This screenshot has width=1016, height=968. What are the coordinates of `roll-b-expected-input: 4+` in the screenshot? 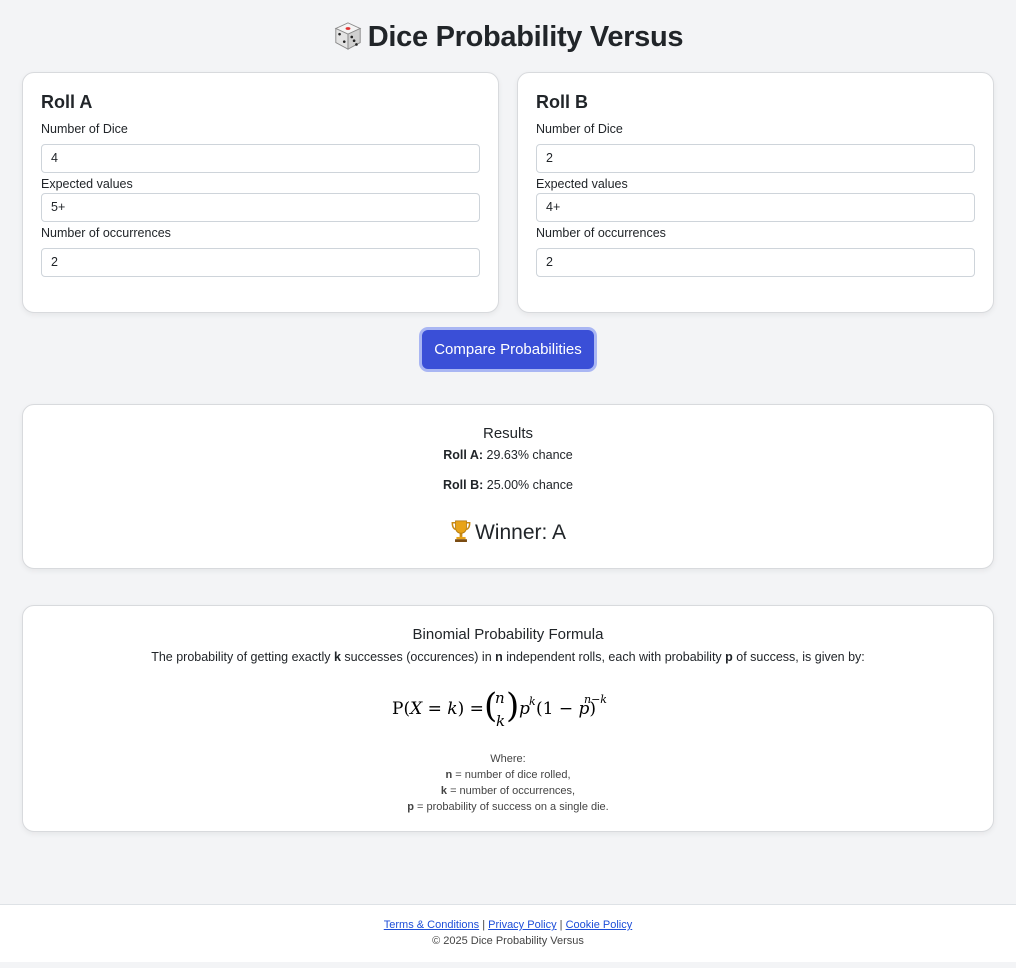 It's located at (755, 207).